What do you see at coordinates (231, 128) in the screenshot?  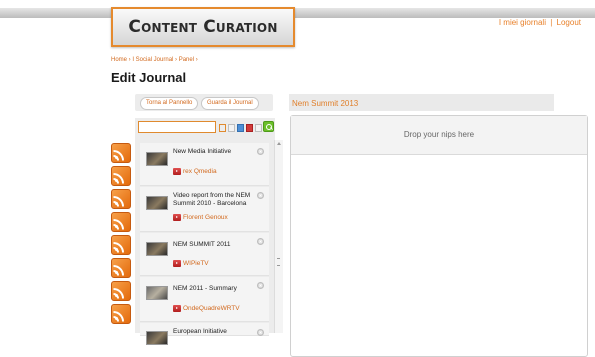 I see `document-filter-icon` at bounding box center [231, 128].